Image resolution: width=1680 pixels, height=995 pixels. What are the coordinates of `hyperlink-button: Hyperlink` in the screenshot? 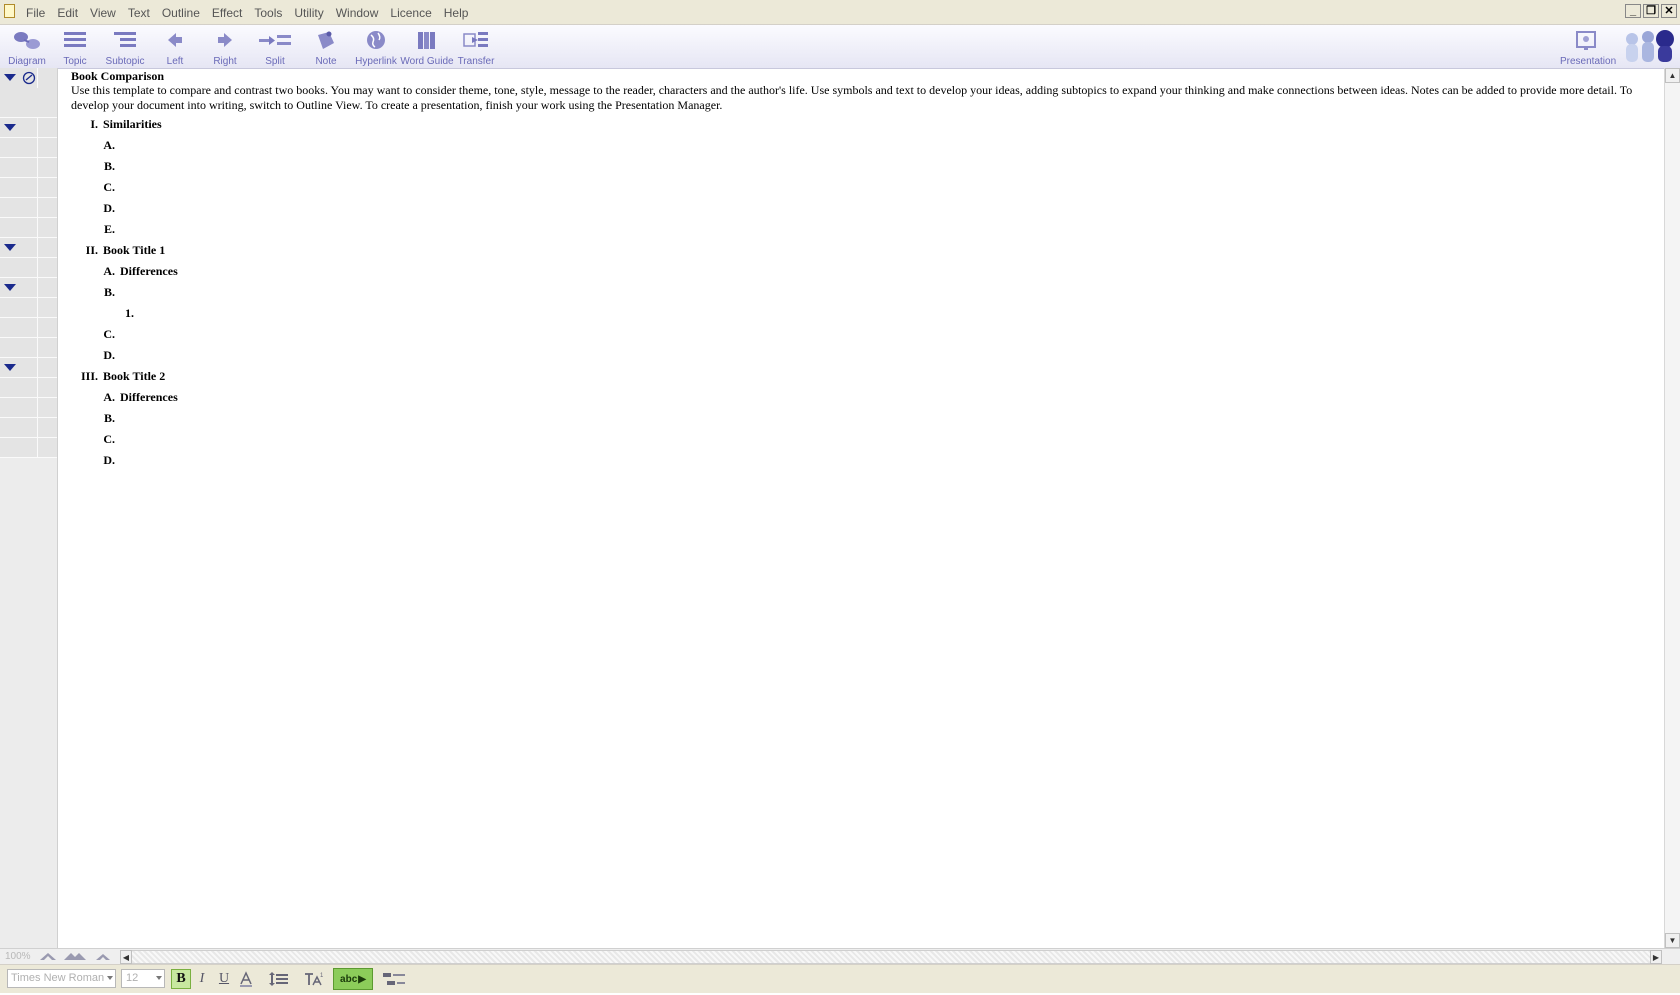 It's located at (376, 47).